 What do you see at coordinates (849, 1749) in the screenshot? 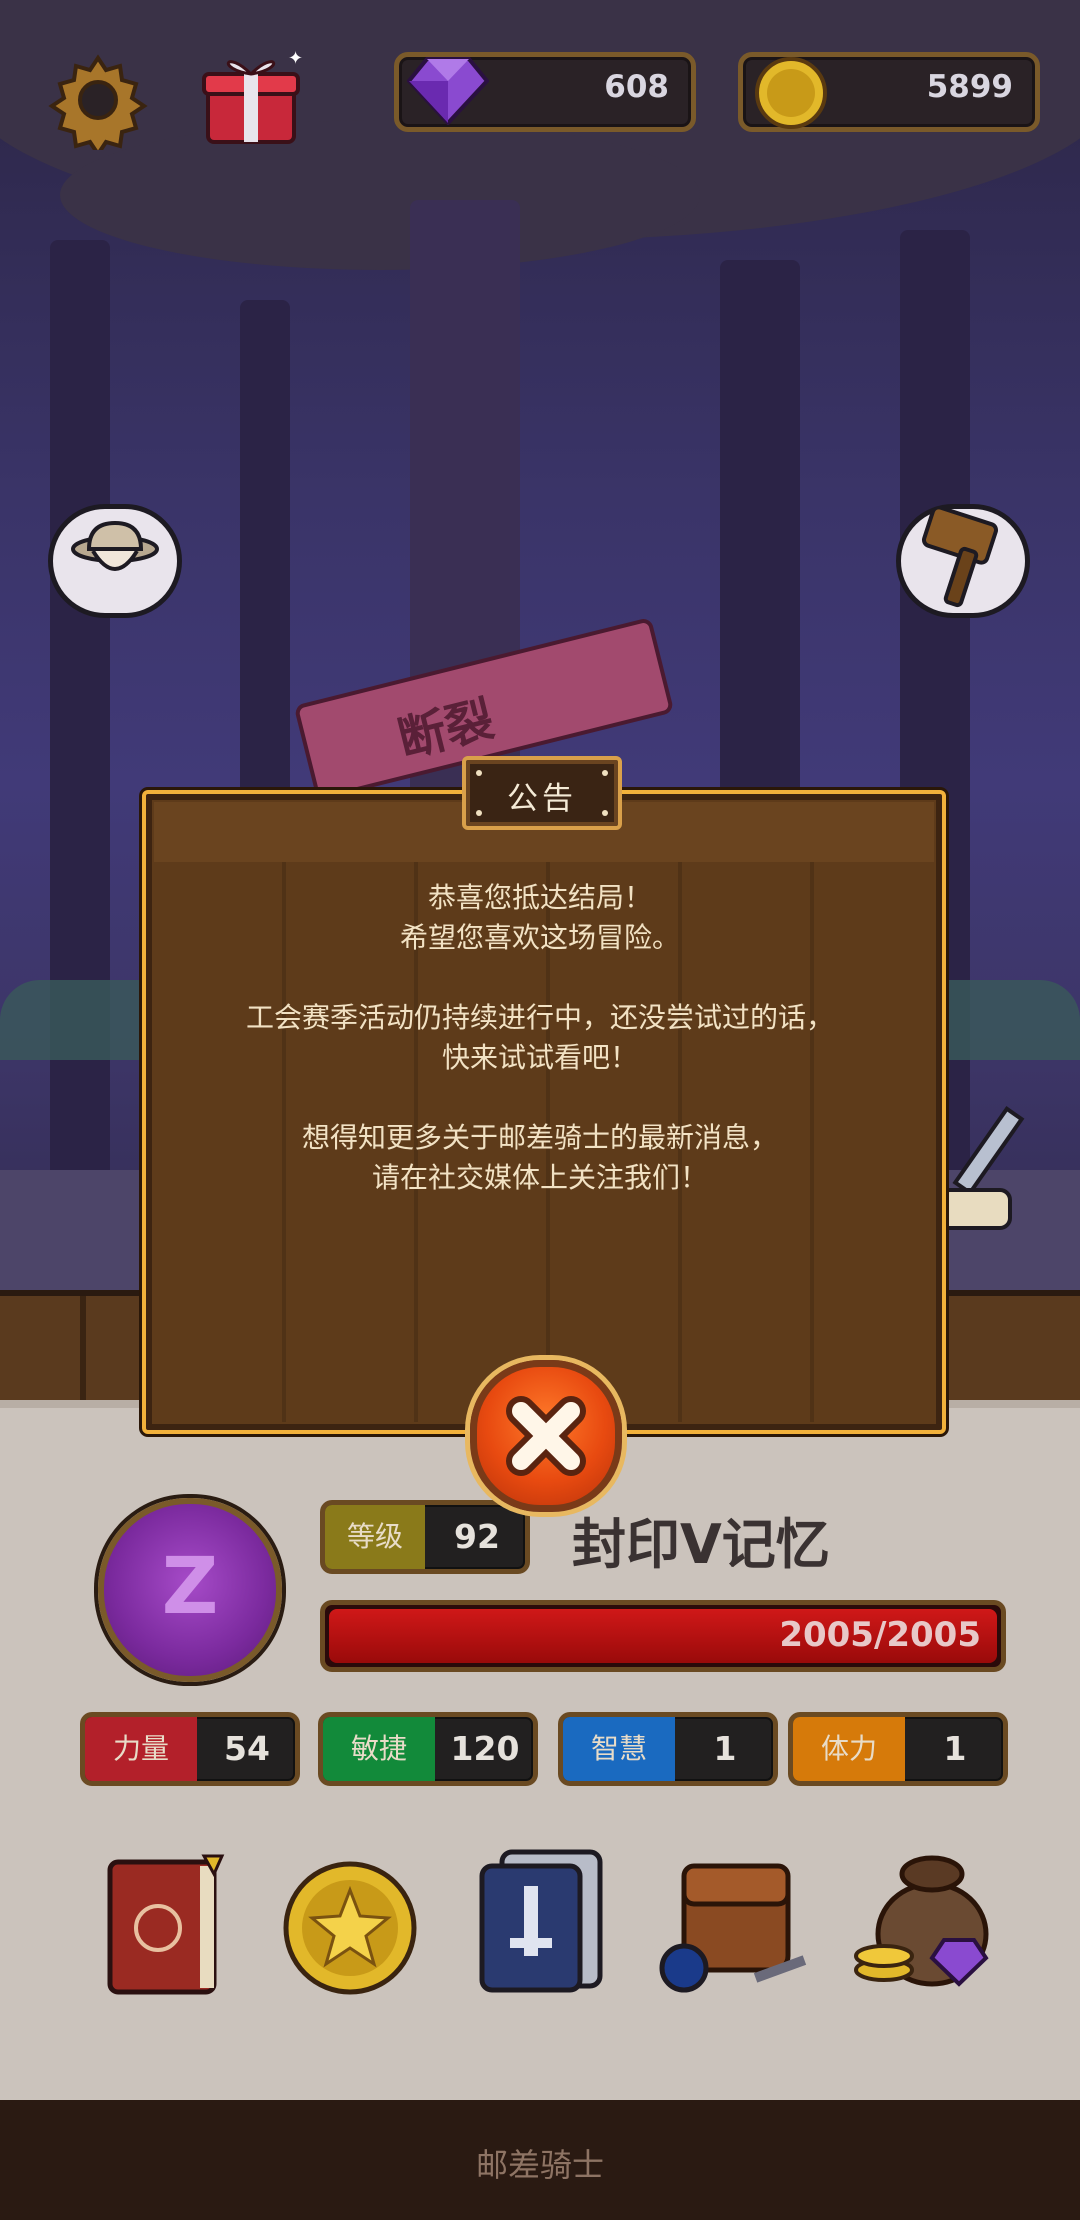
I see `stat-label: 体力` at bounding box center [849, 1749].